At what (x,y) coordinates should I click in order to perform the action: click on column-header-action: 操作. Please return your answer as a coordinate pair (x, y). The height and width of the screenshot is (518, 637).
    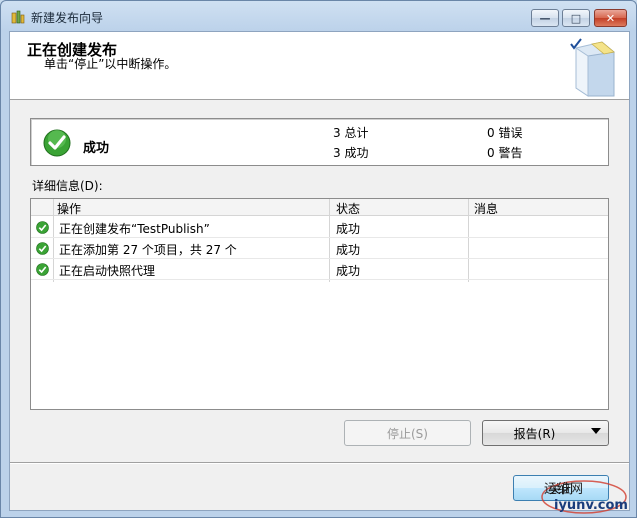
    Looking at the image, I should click on (69, 208).